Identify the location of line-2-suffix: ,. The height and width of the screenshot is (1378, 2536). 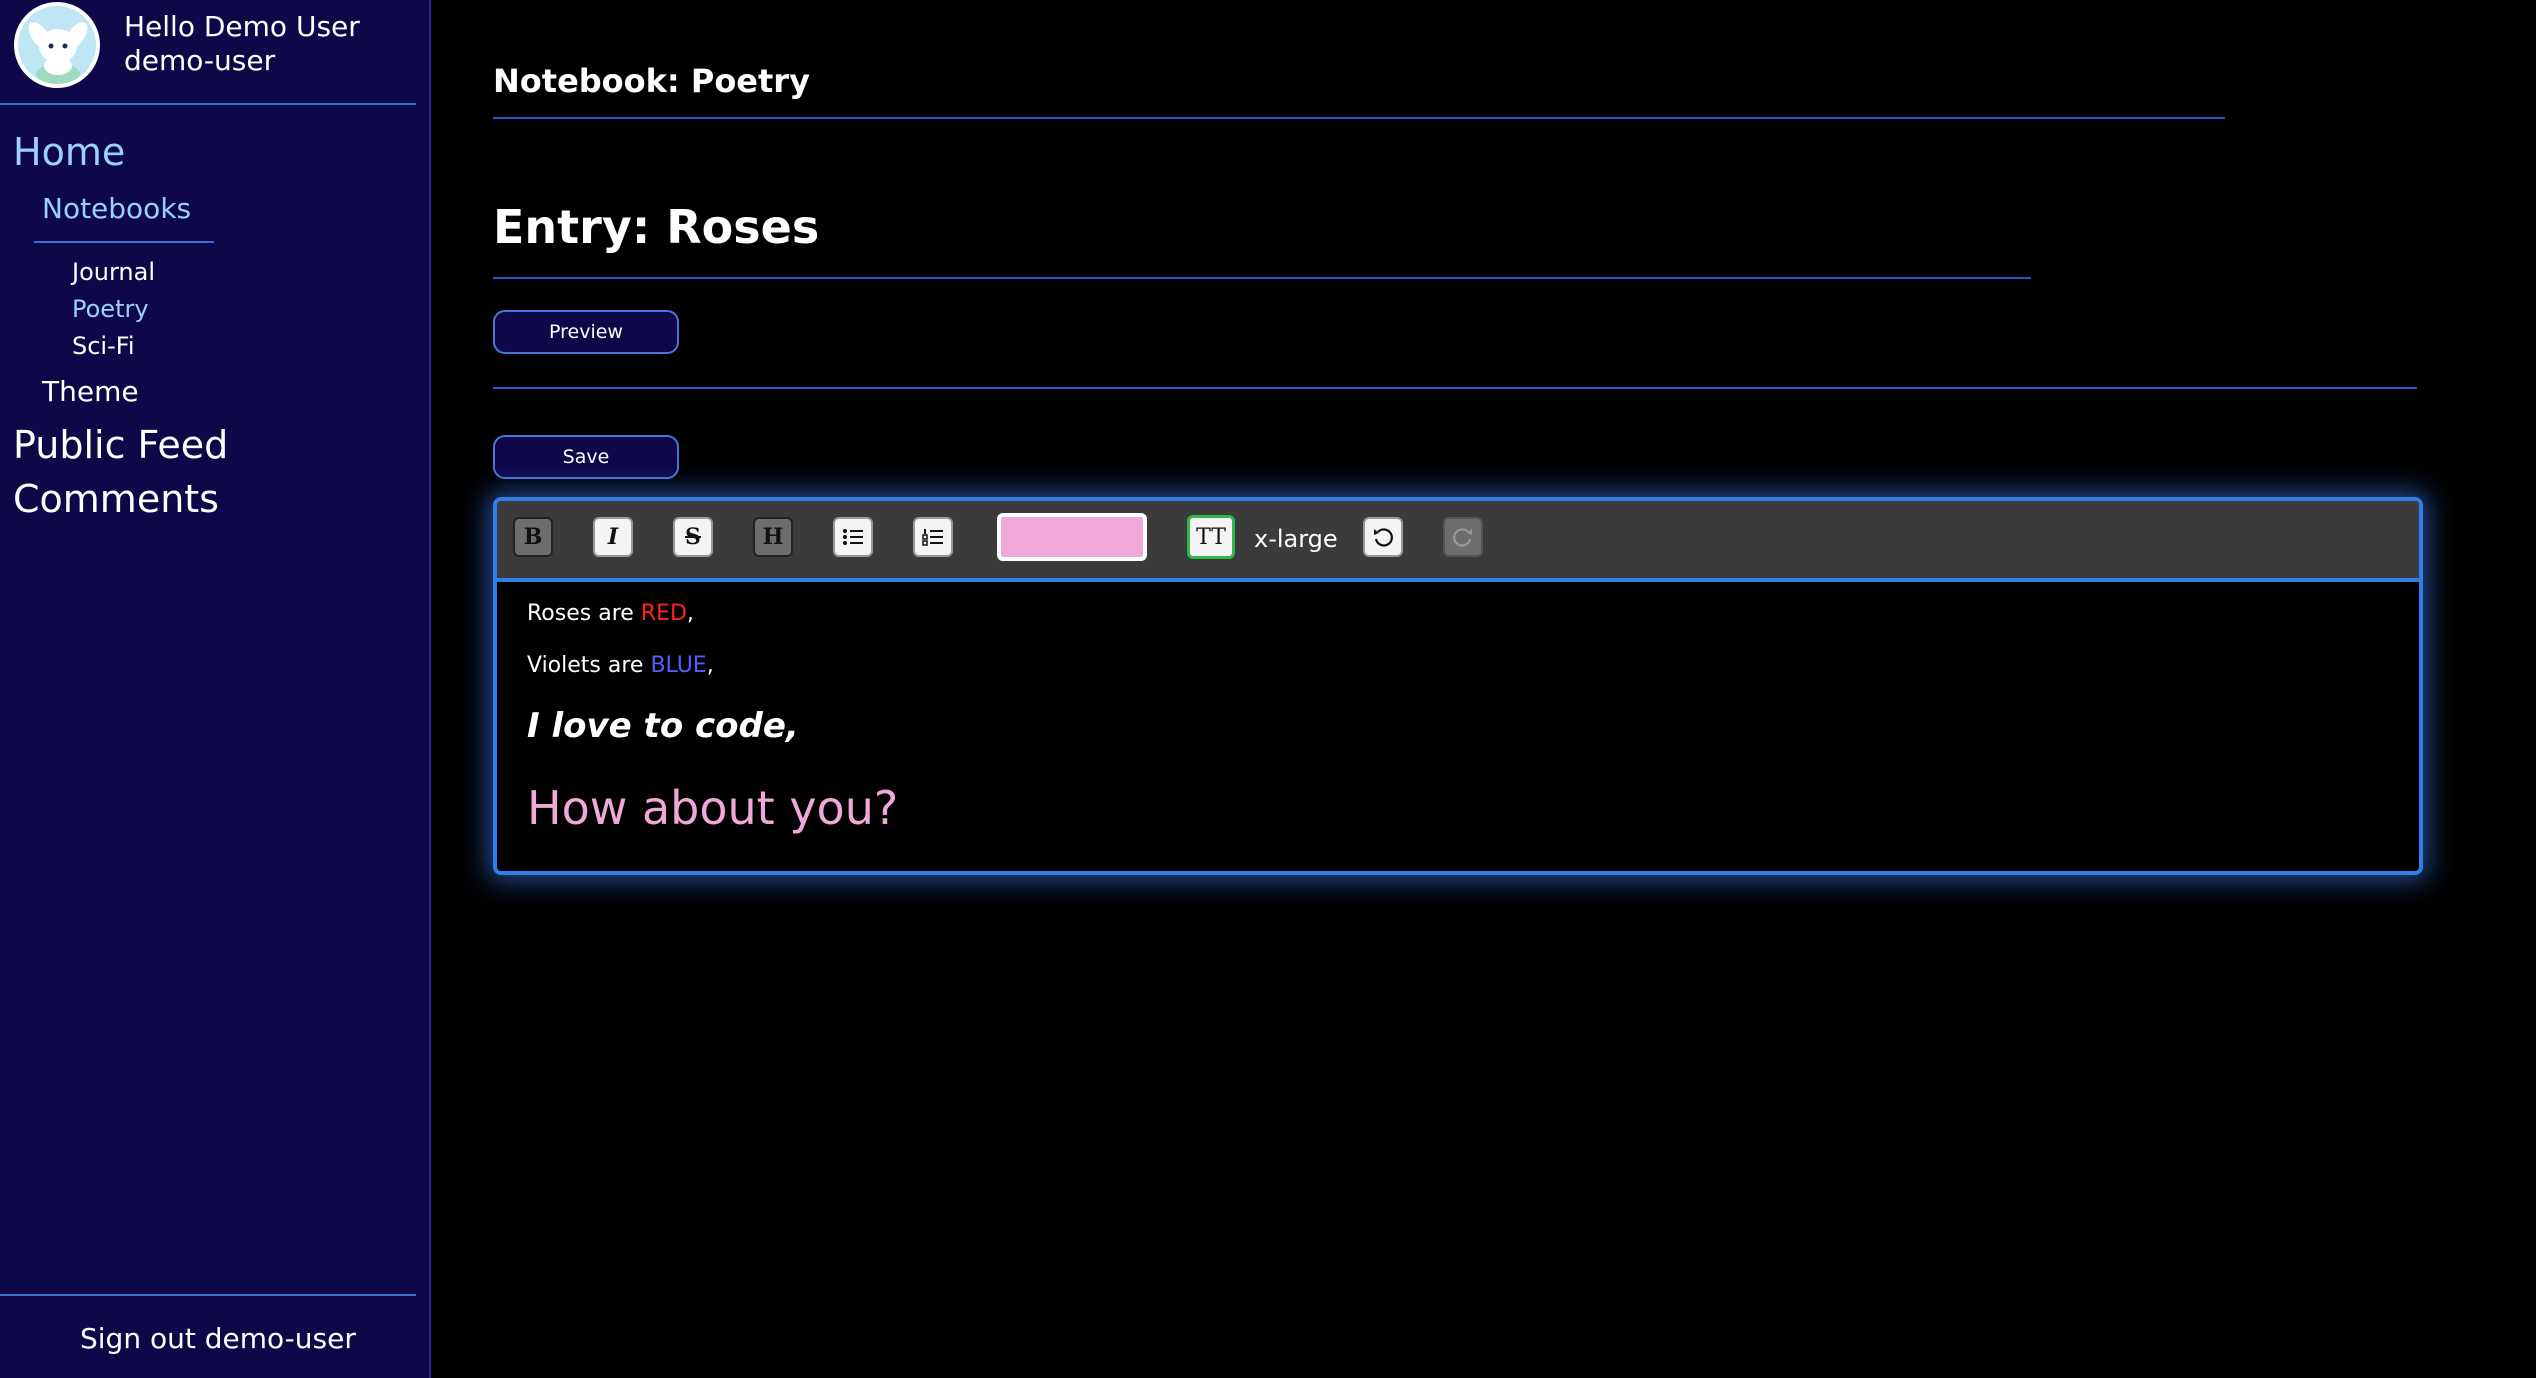
(710, 665).